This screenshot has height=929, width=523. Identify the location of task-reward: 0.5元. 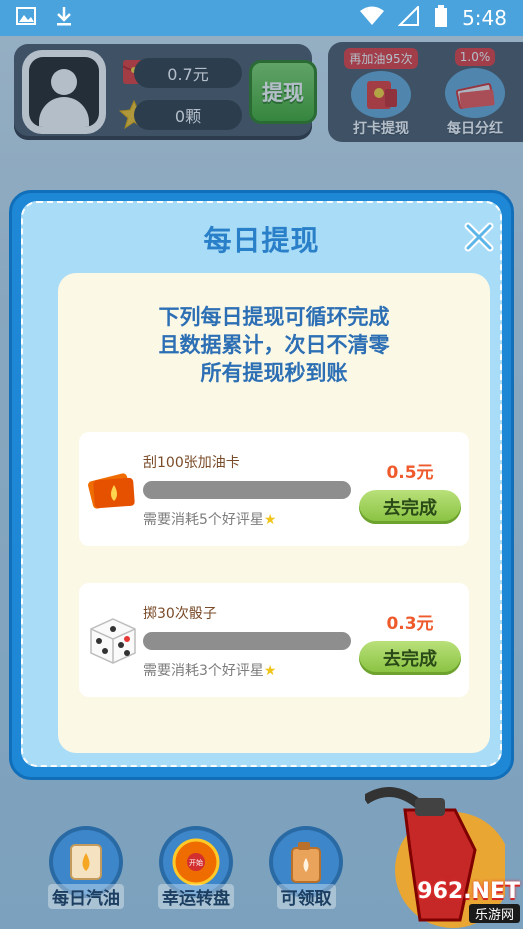
(410, 473).